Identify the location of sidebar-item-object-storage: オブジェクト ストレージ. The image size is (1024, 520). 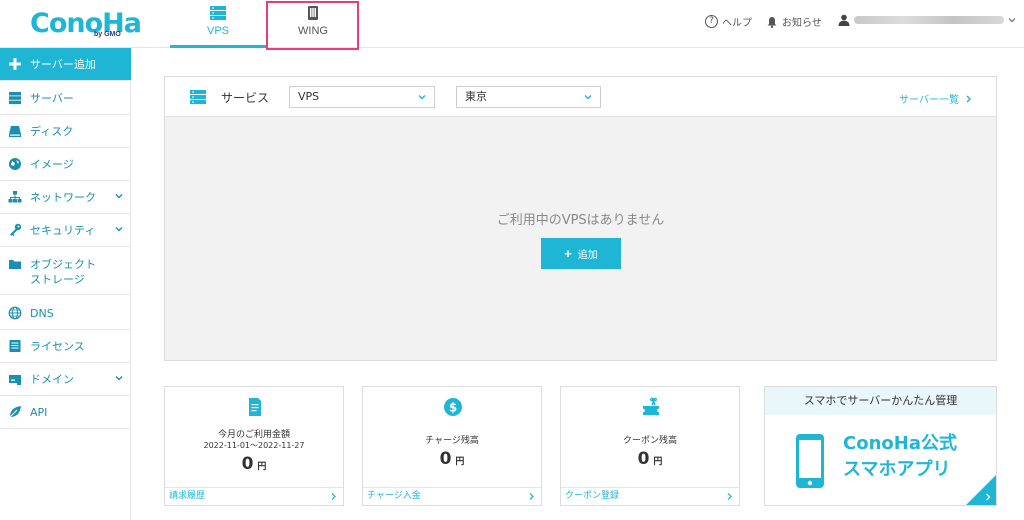
(65, 271).